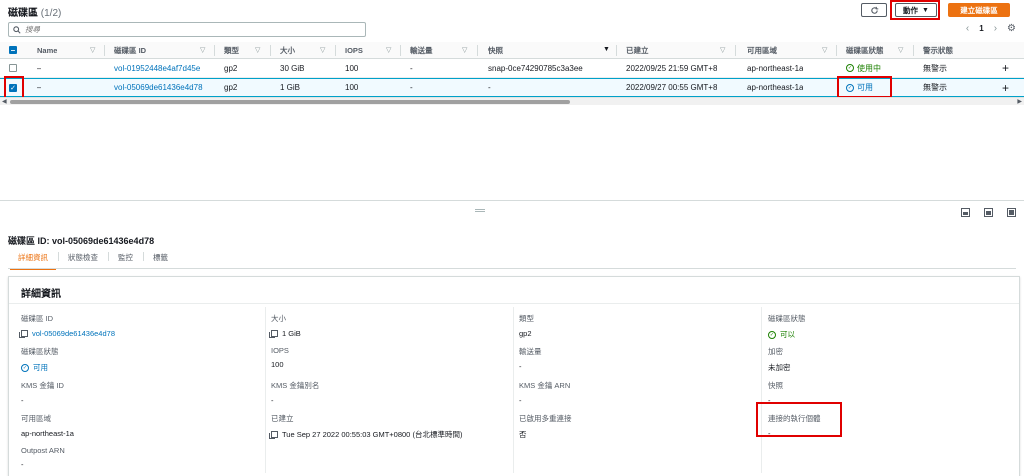  Describe the element at coordinates (545, 426) in the screenshot. I see `field-multi-attach: 已啟用多重連接 否` at that location.